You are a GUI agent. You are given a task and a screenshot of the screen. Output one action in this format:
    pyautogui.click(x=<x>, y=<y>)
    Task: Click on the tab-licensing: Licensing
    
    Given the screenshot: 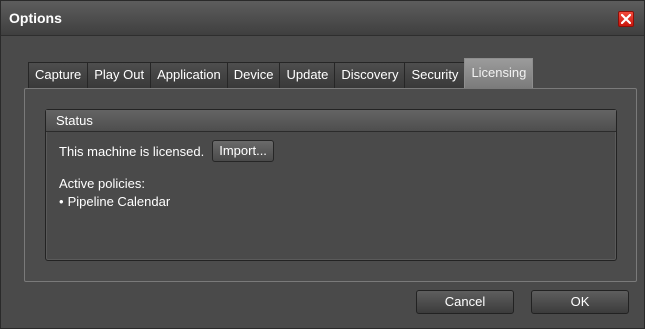 What is the action you would take?
    pyautogui.click(x=499, y=73)
    